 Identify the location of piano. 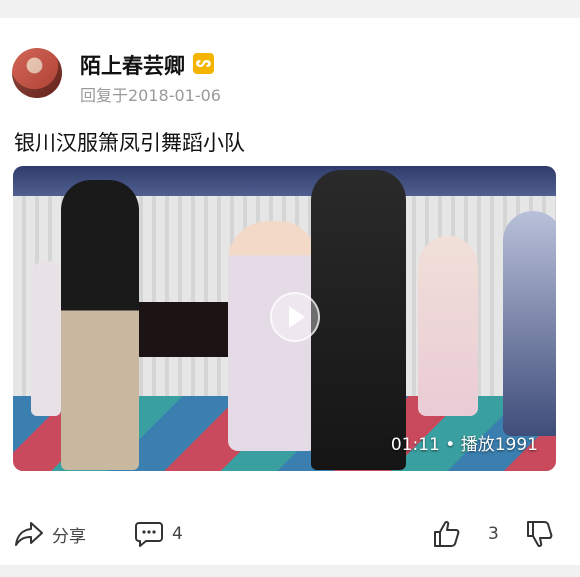
(180, 329).